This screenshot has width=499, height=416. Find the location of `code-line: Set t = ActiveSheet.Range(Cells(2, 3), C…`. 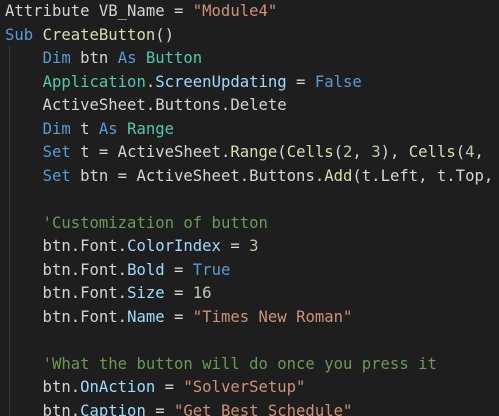

code-line: Set t = ActiveSheet.Range(Cells(2, 3), C… is located at coordinates (244, 152).